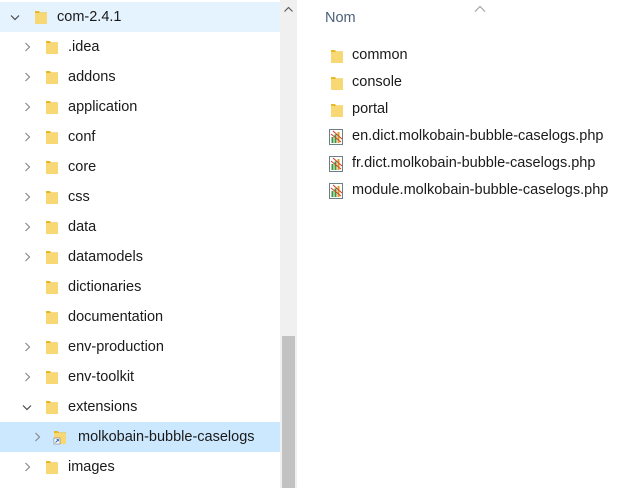 The image size is (644, 488). What do you see at coordinates (140, 197) in the screenshot?
I see `tree-item-css: css` at bounding box center [140, 197].